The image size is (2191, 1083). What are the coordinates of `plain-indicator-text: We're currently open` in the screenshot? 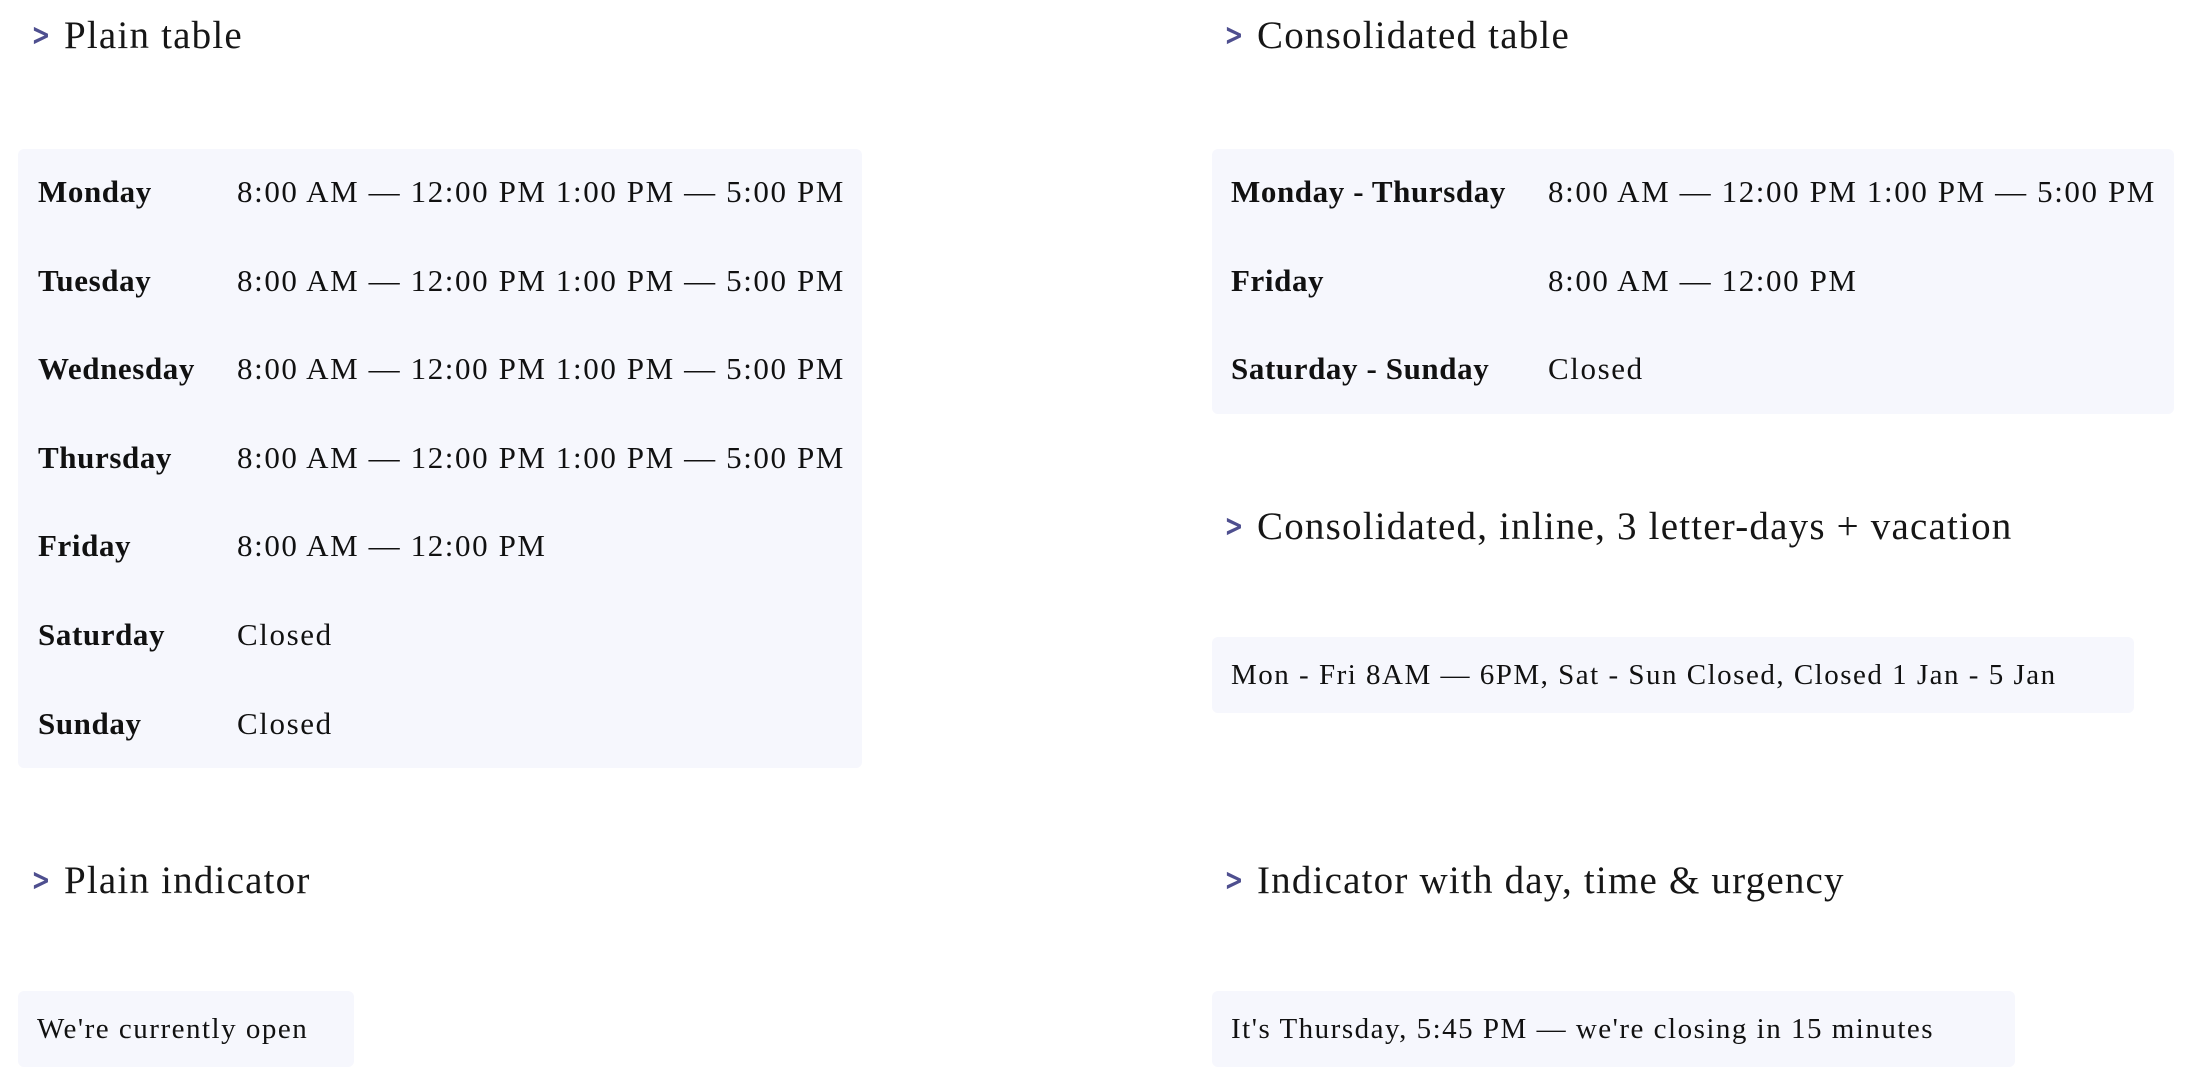 It's located at (173, 1028).